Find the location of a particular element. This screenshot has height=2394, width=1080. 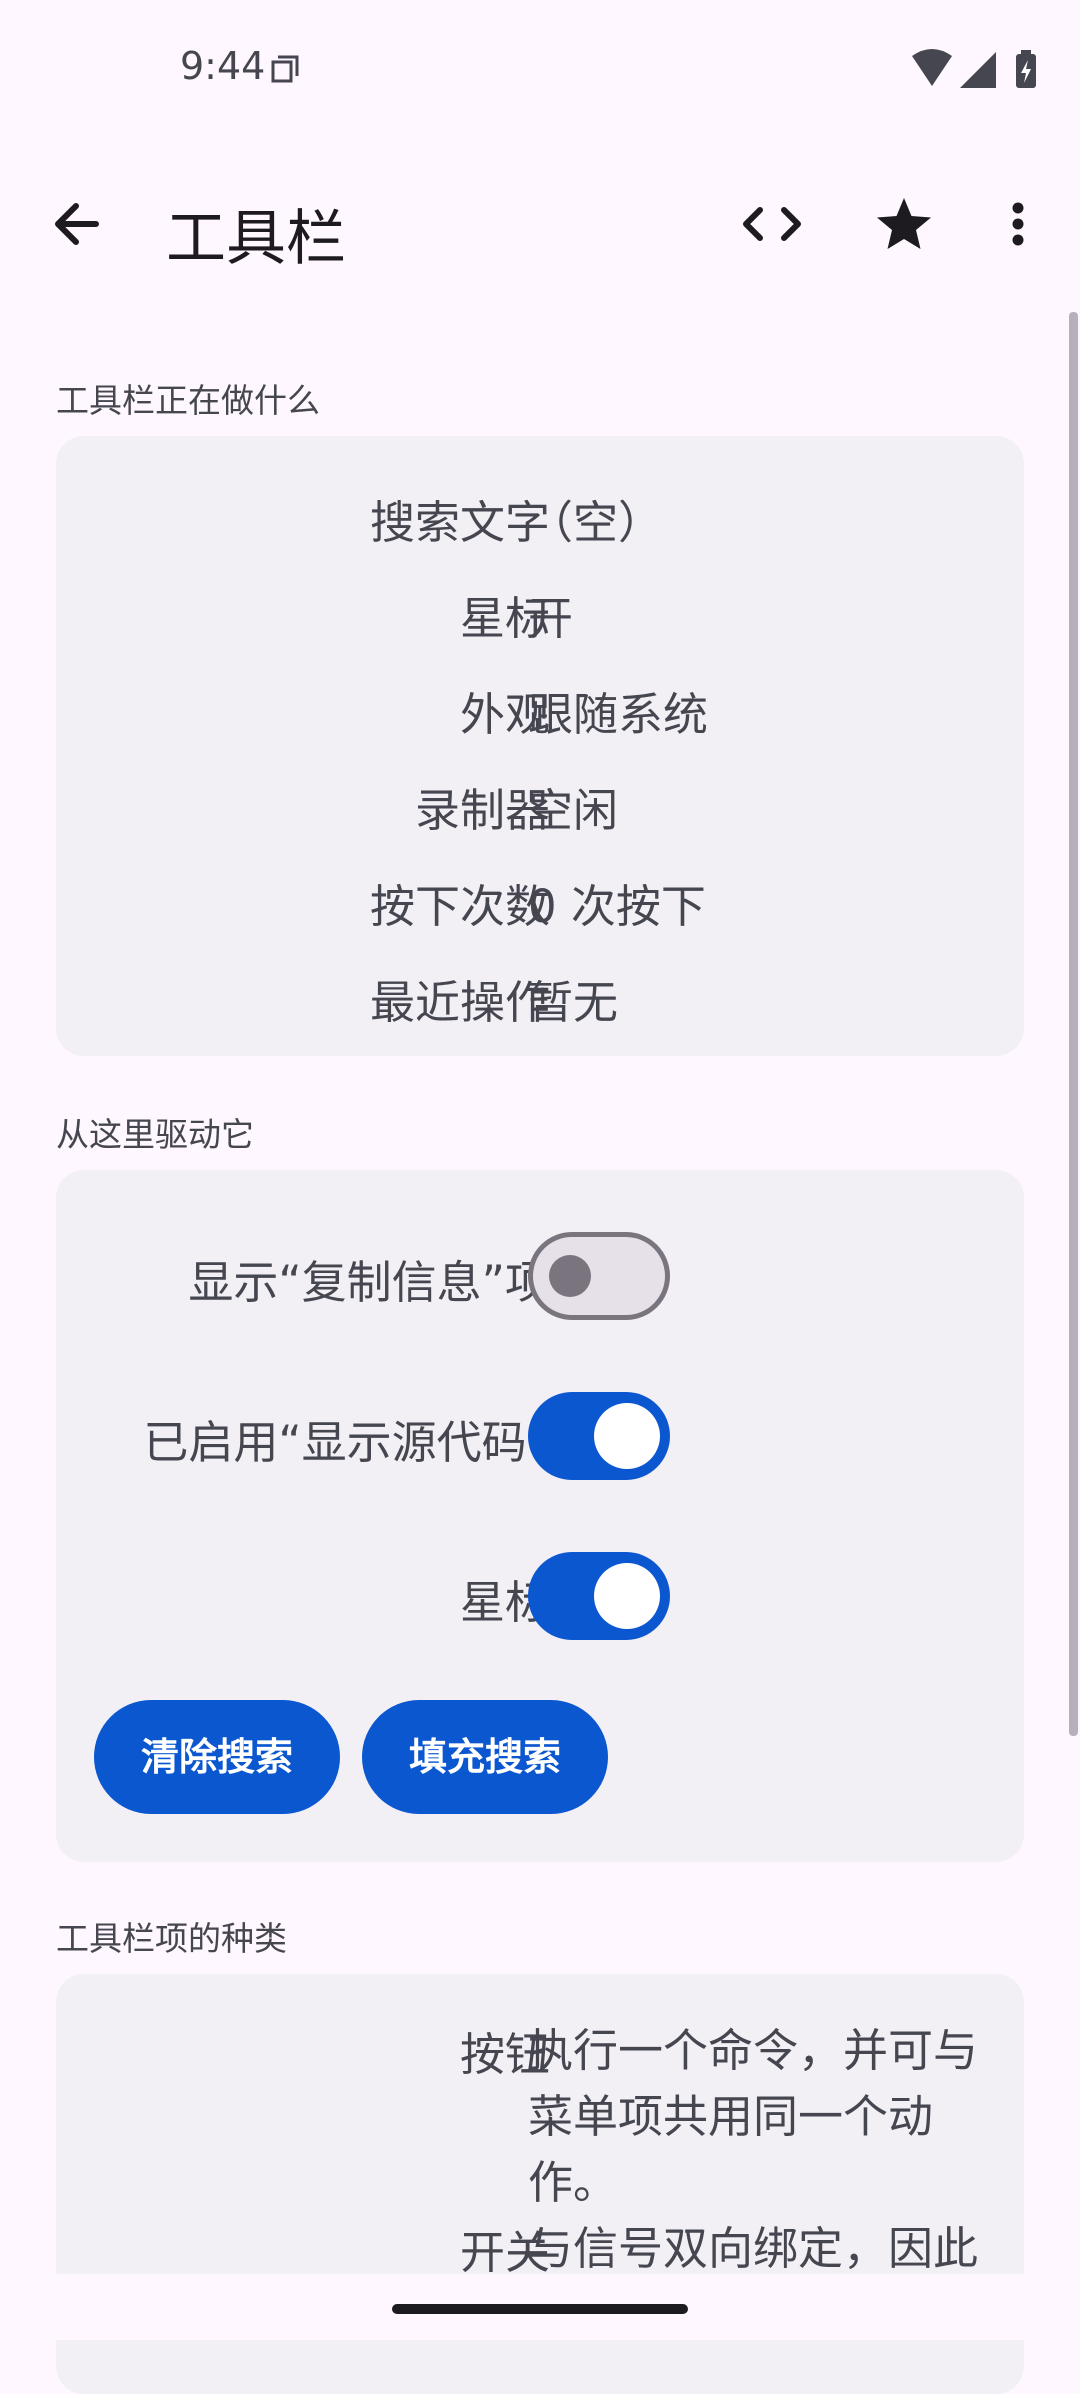

gesture-handle is located at coordinates (540, 2309).